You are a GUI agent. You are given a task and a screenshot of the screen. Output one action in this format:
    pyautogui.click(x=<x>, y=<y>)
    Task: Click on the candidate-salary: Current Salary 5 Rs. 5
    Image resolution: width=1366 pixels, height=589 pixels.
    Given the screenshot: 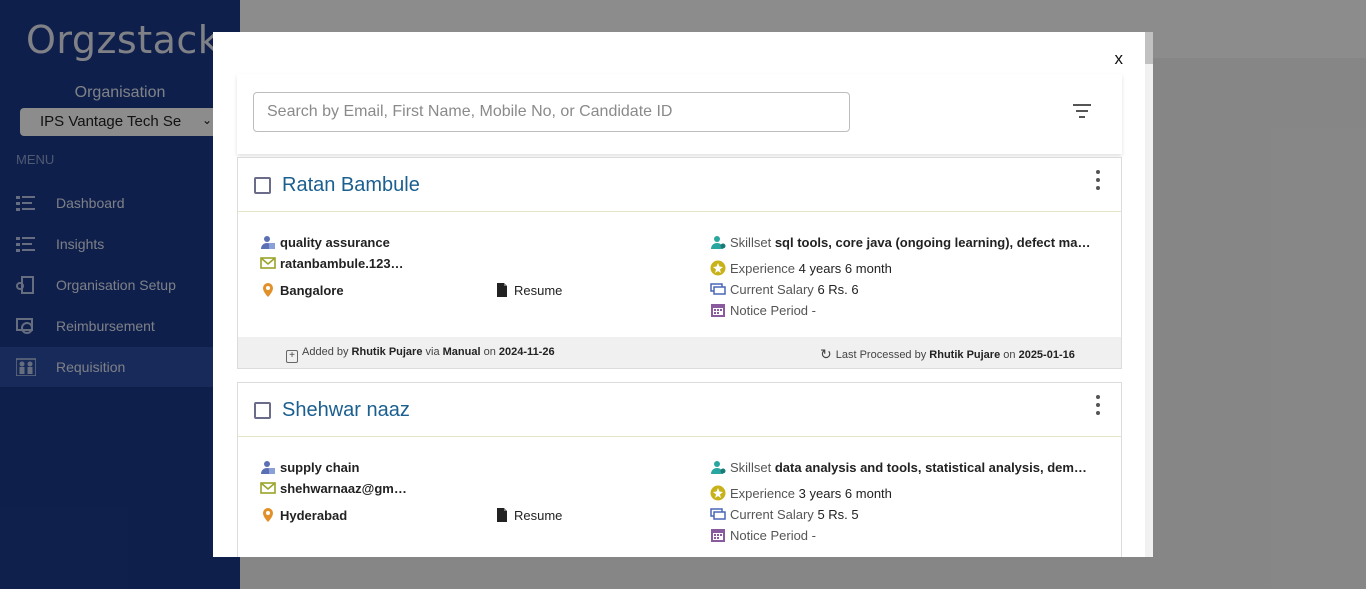 What is the action you would take?
    pyautogui.click(x=784, y=514)
    